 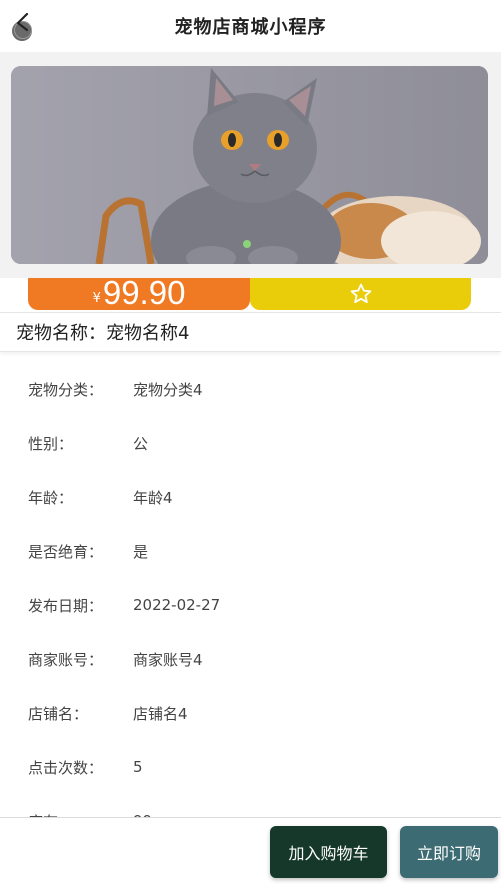 I want to click on buy-now-button: 立即订购, so click(x=449, y=852).